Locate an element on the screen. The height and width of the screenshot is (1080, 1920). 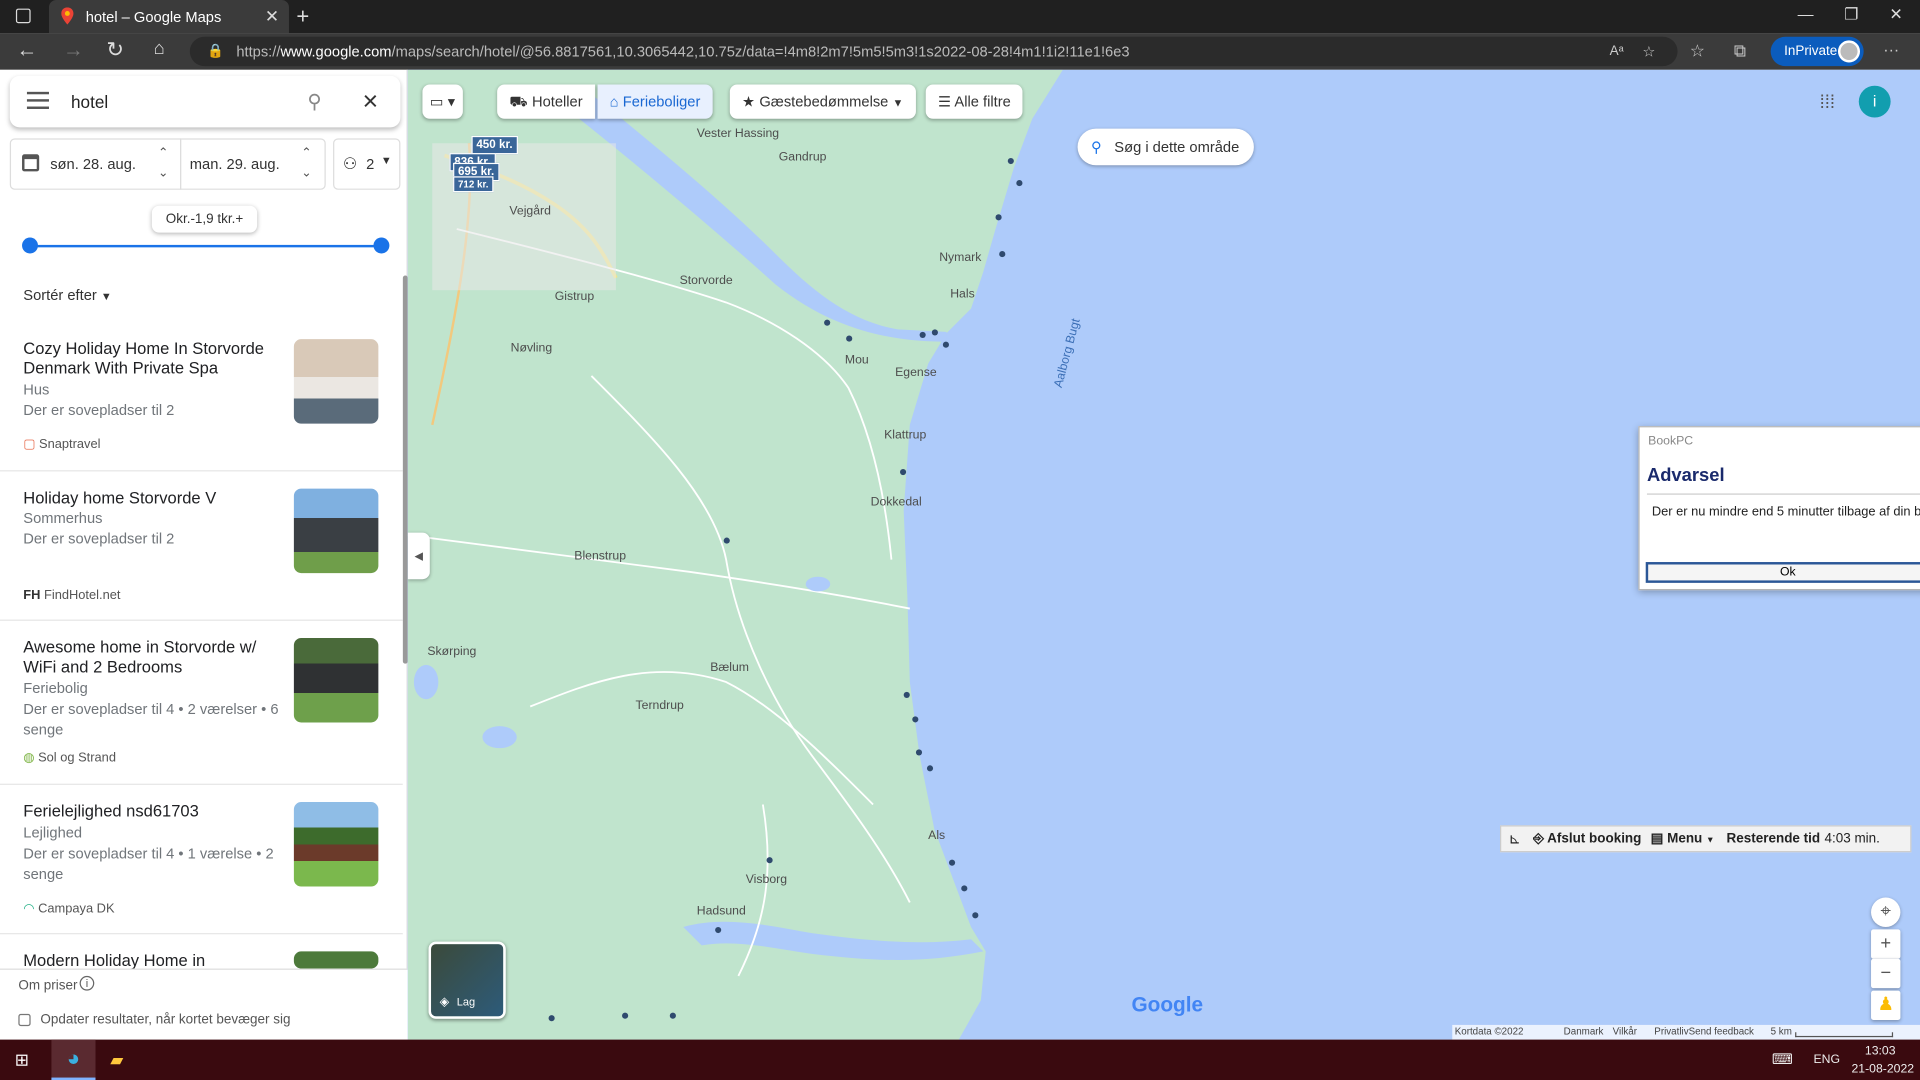
vacation-rentals-chip: ⌂ Ferieboliger is located at coordinates (655, 101).